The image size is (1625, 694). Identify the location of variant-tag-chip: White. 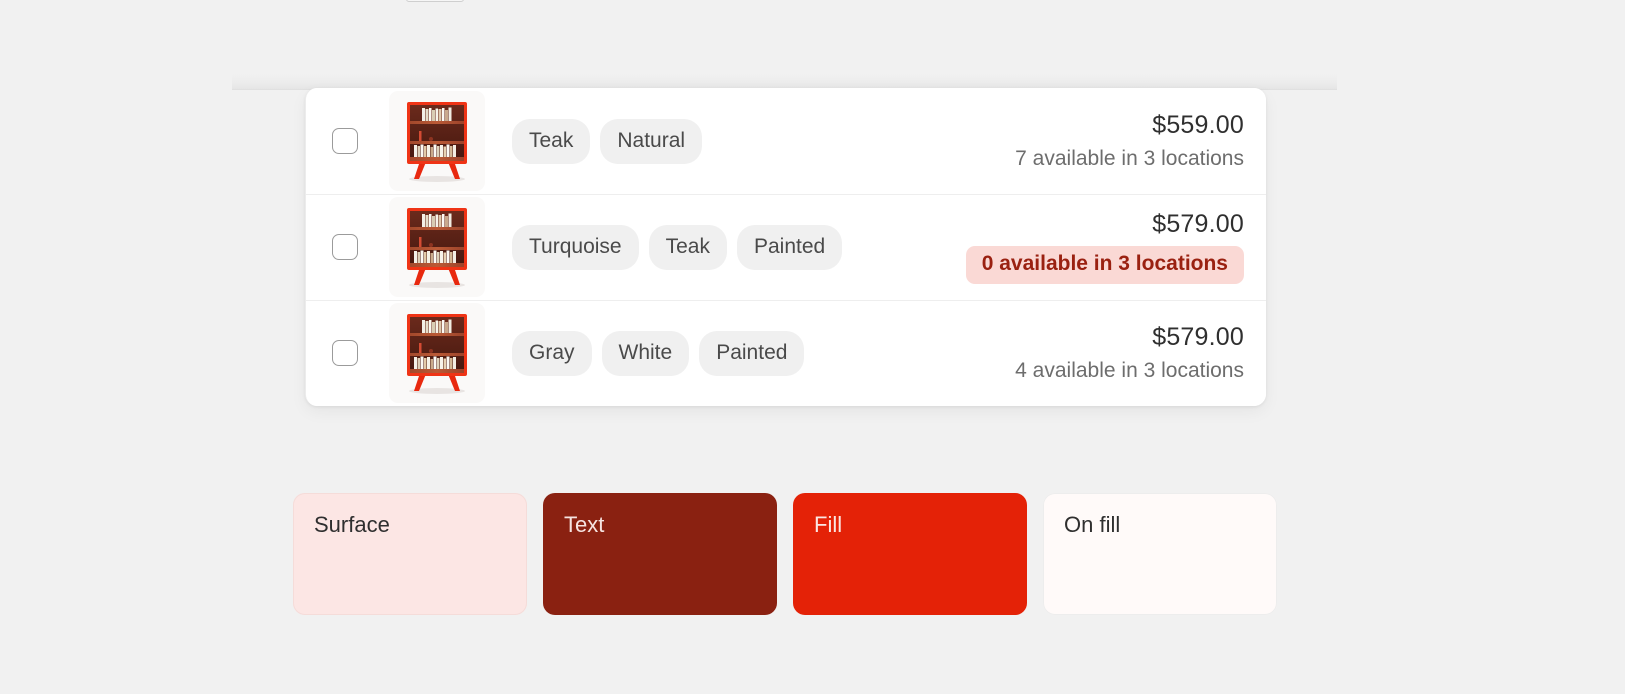
(645, 353).